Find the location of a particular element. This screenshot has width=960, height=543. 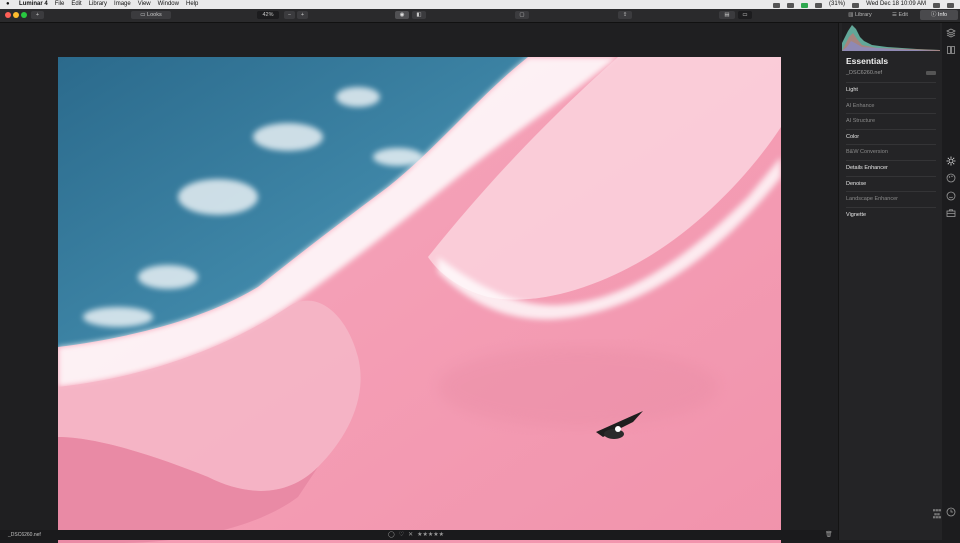

tab-edit: ☰ Edit is located at coordinates (900, 15).